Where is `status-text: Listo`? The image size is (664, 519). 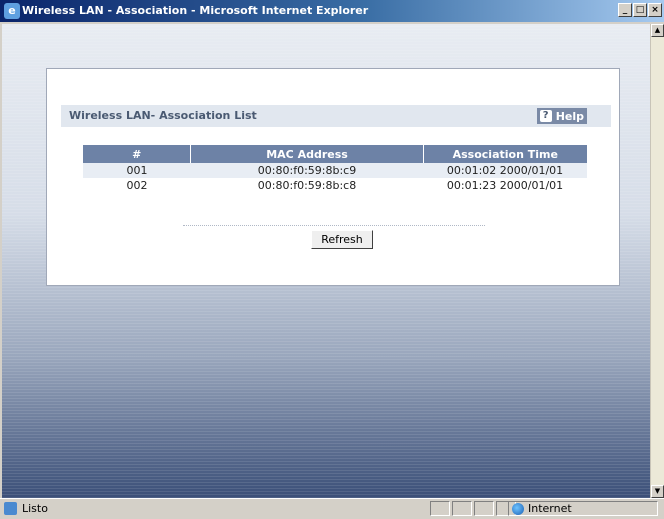 status-text: Listo is located at coordinates (35, 508).